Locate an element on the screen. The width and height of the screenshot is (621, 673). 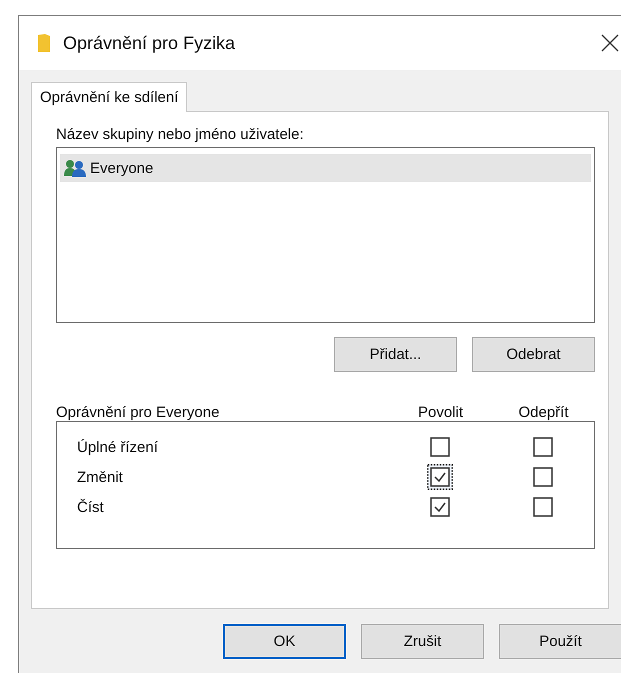
close-icon is located at coordinates (610, 43).